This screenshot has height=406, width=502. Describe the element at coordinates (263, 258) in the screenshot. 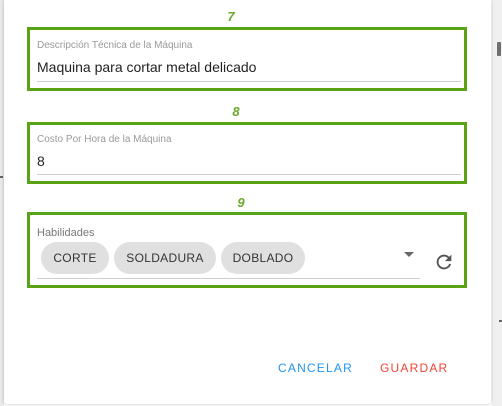

I see `skill-chip: DOBLADO` at that location.